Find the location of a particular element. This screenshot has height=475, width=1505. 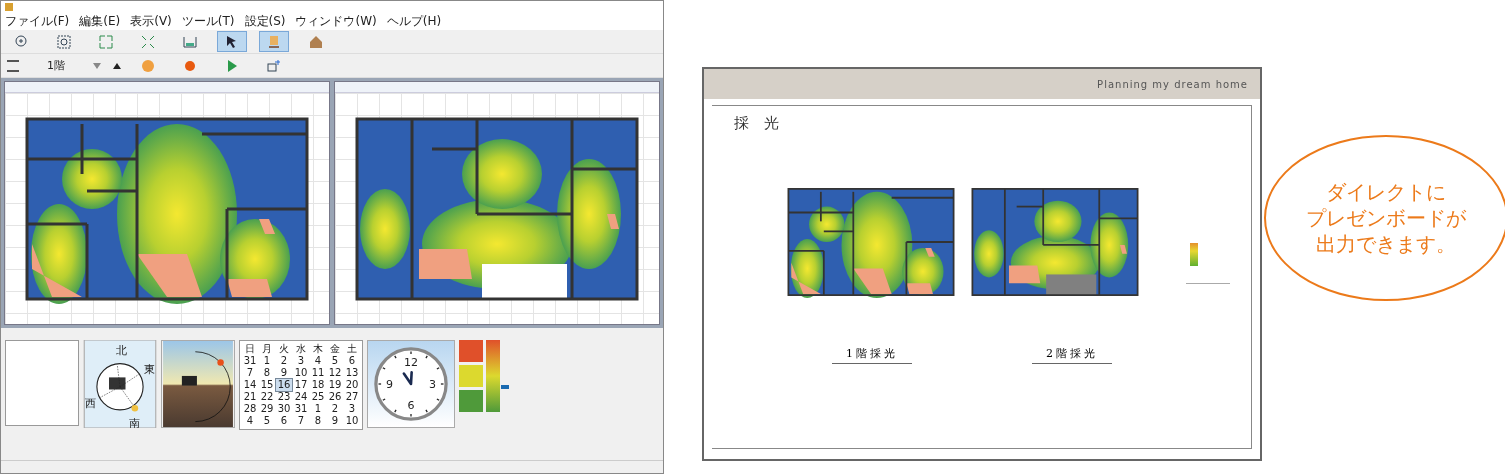

clock-number: 12 is located at coordinates (411, 363).